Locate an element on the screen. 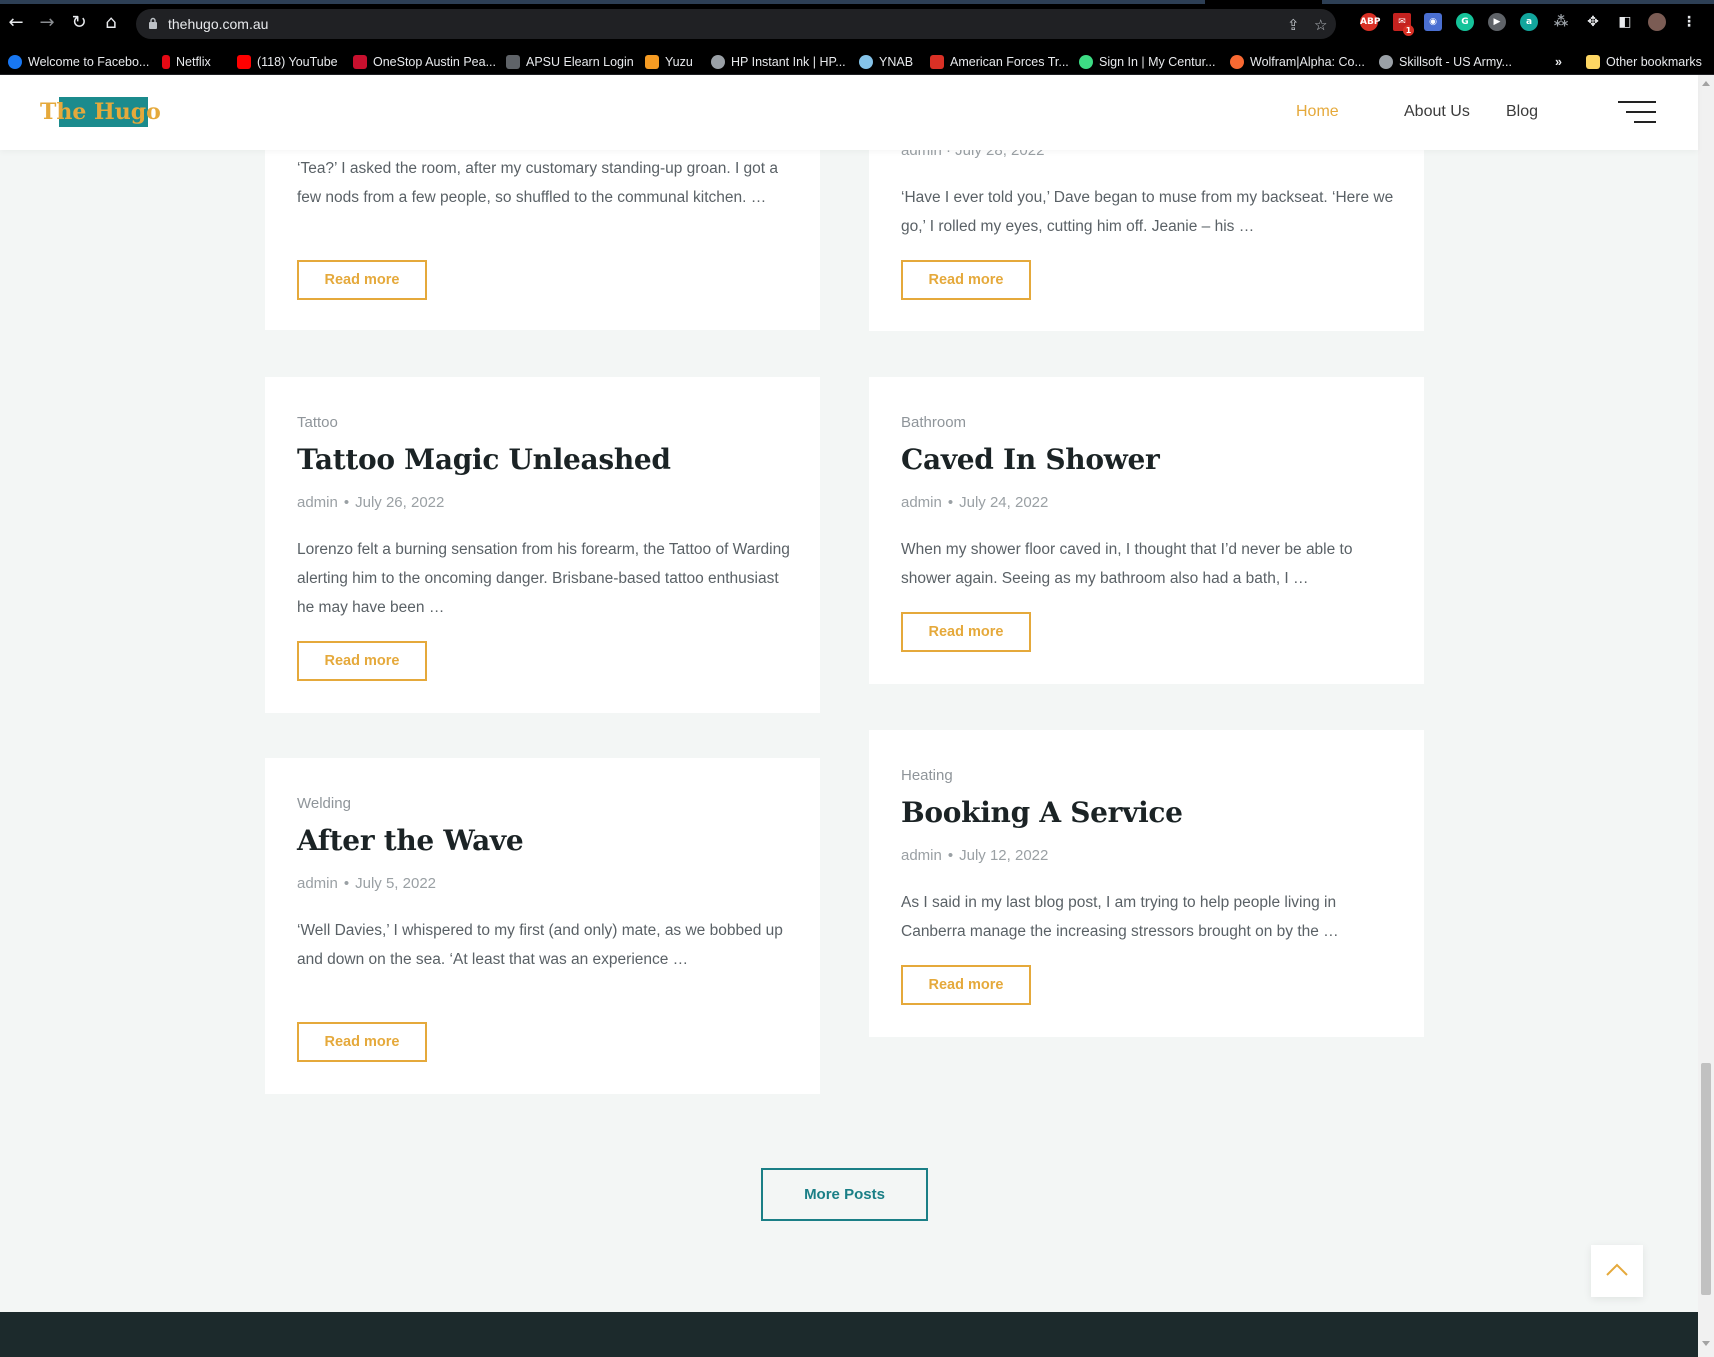  side-panel-icon: ◧ is located at coordinates (1625, 22).